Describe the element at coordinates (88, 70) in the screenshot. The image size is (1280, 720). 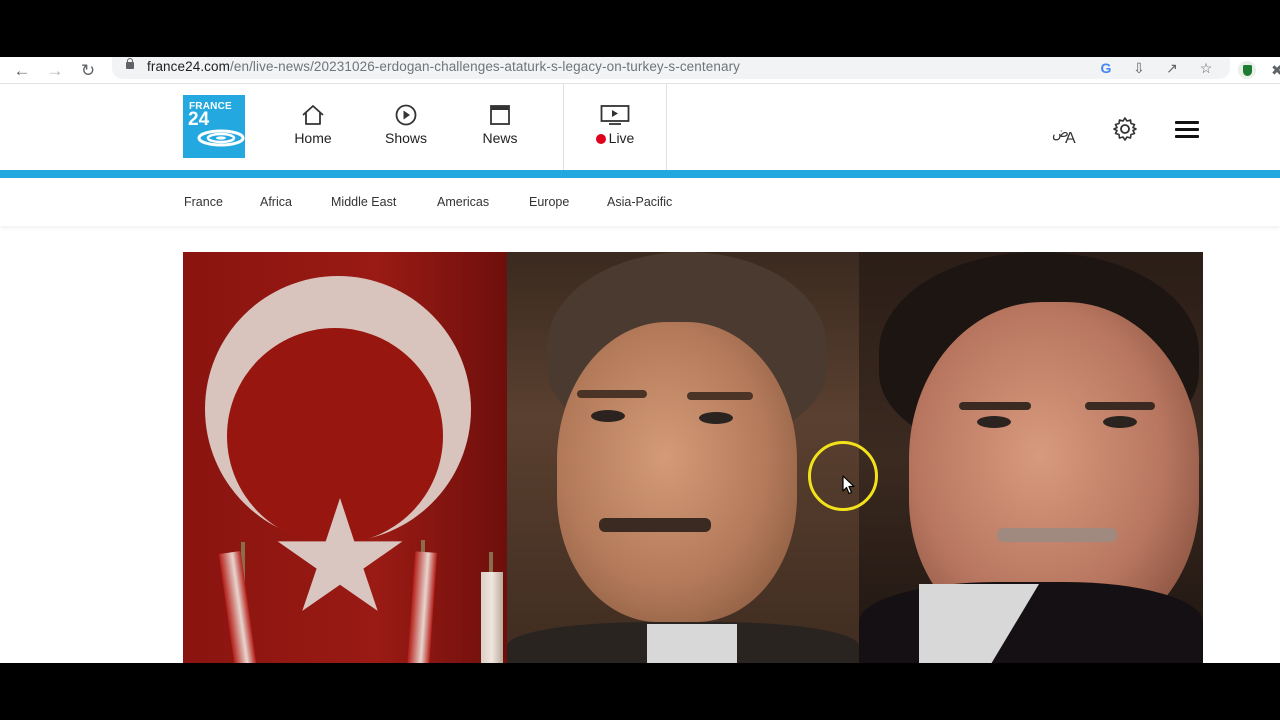
I see `reload-icon: ↻` at that location.